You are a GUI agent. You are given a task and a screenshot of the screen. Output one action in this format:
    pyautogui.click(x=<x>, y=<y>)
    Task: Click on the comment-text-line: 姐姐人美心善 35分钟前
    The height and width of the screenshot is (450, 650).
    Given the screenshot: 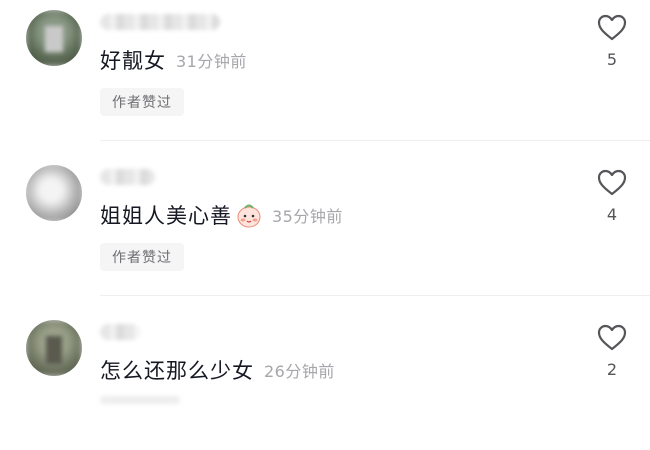 What is the action you would take?
    pyautogui.click(x=221, y=215)
    